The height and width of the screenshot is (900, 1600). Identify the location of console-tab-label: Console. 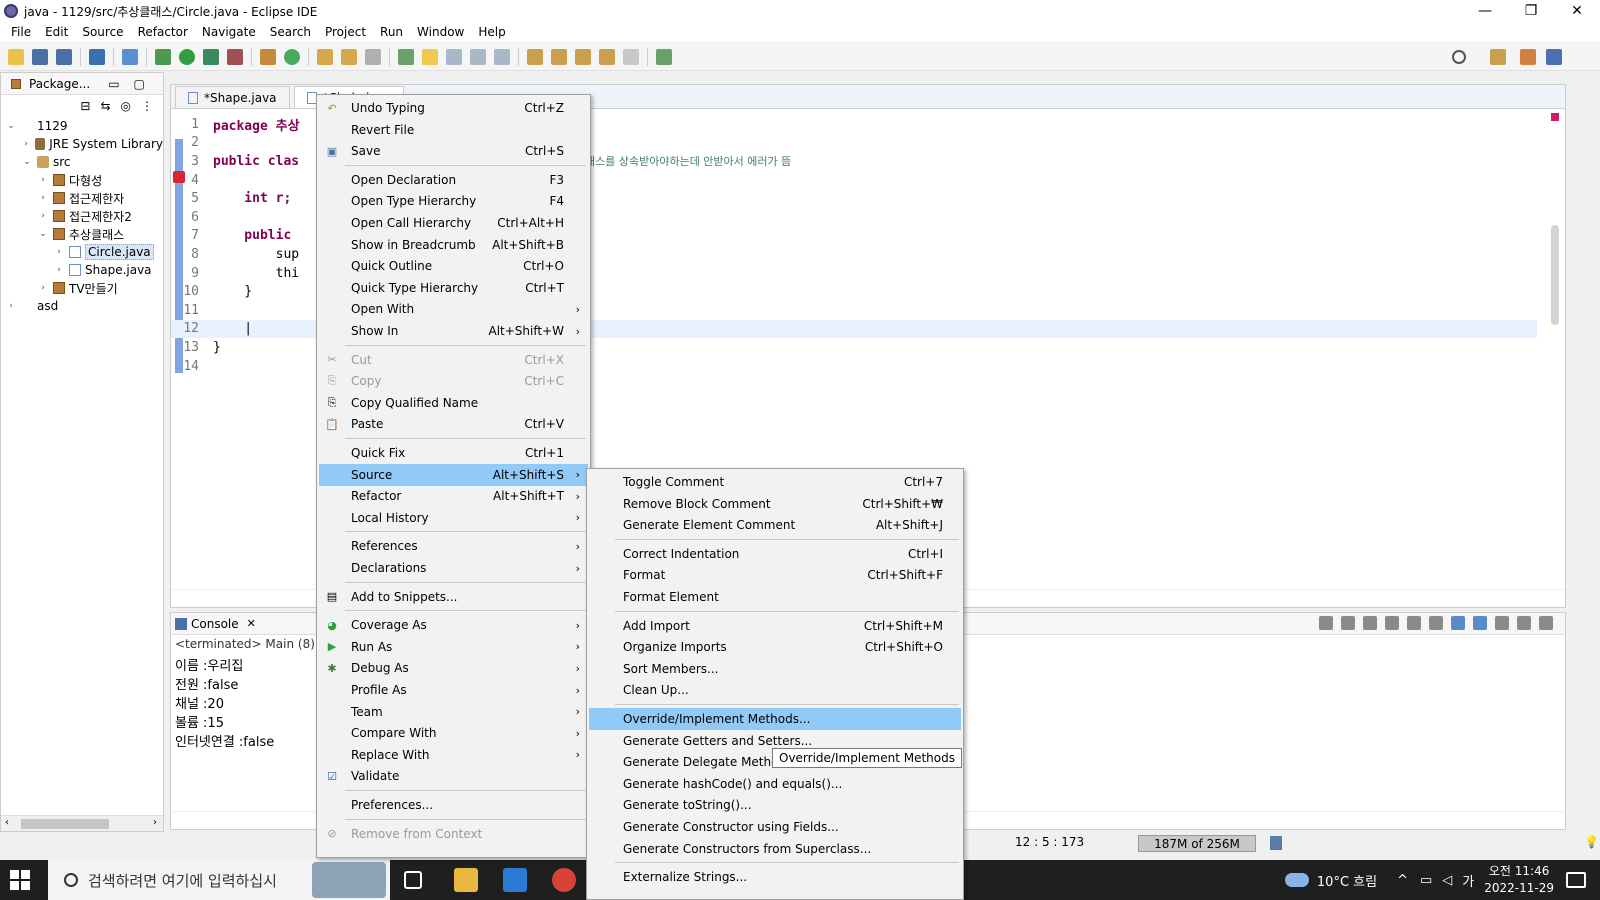
(215, 624).